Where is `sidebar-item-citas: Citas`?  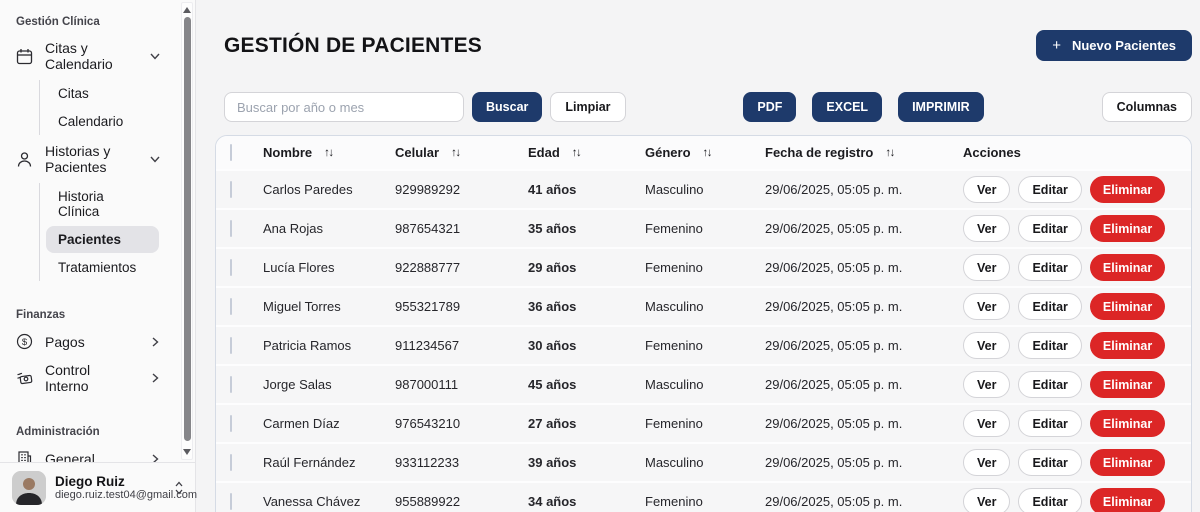 sidebar-item-citas: Citas is located at coordinates (102, 93).